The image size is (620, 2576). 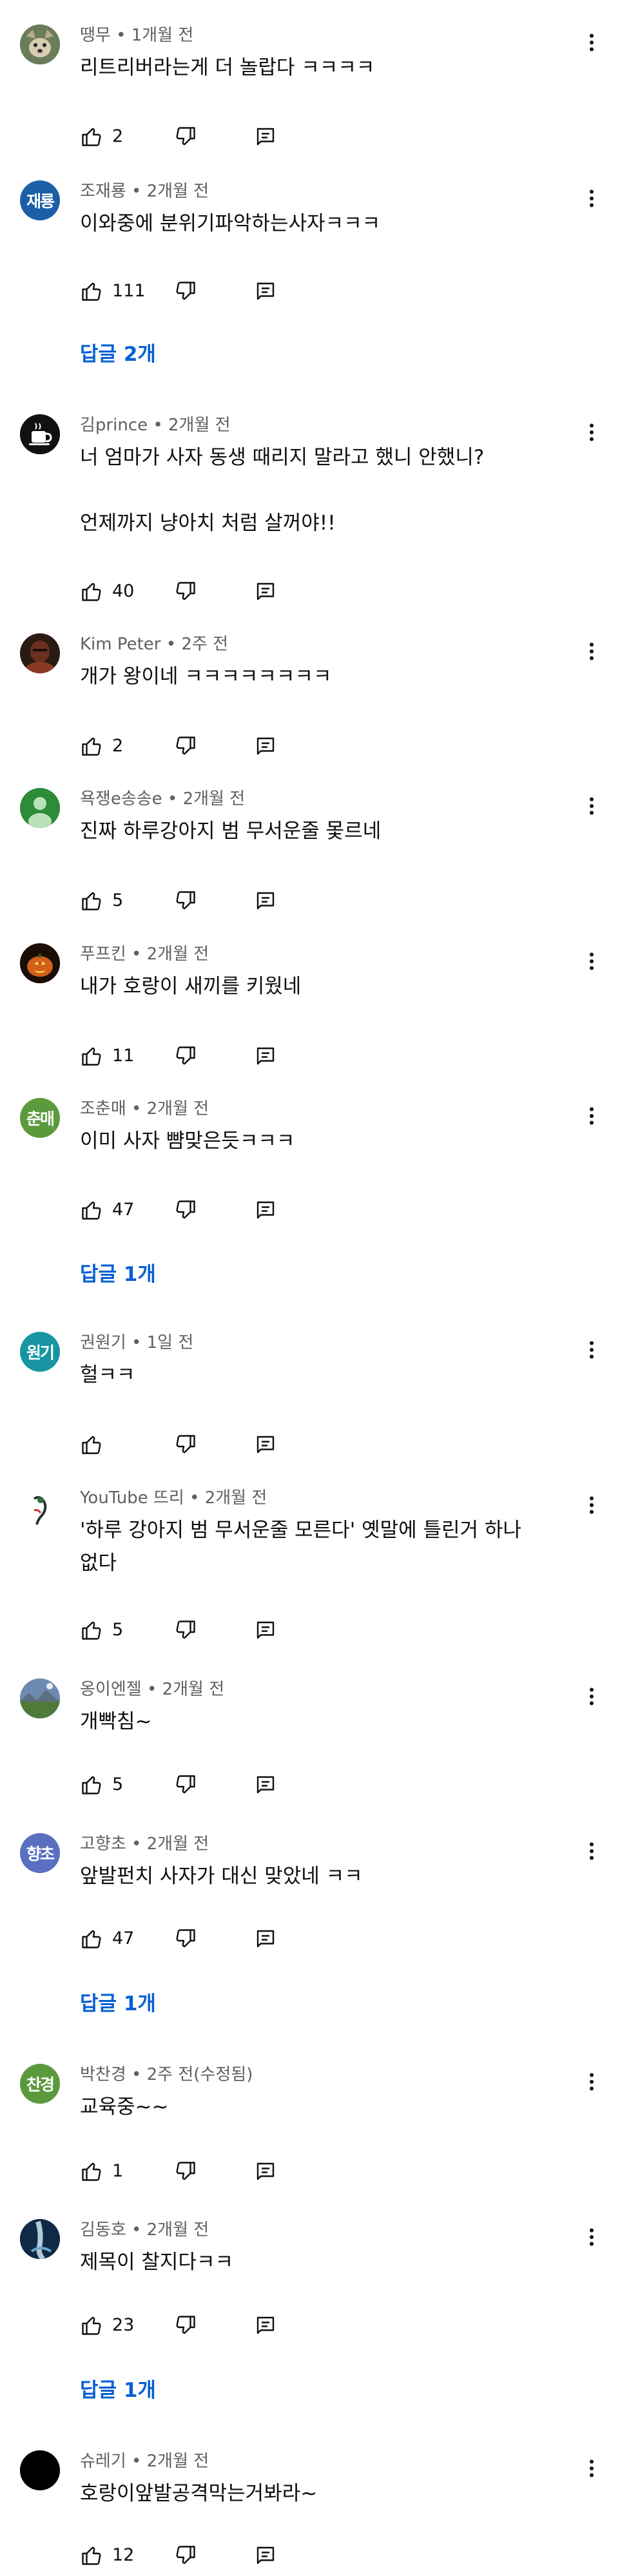 I want to click on author-name: YouTube 뜨리, so click(x=132, y=1498).